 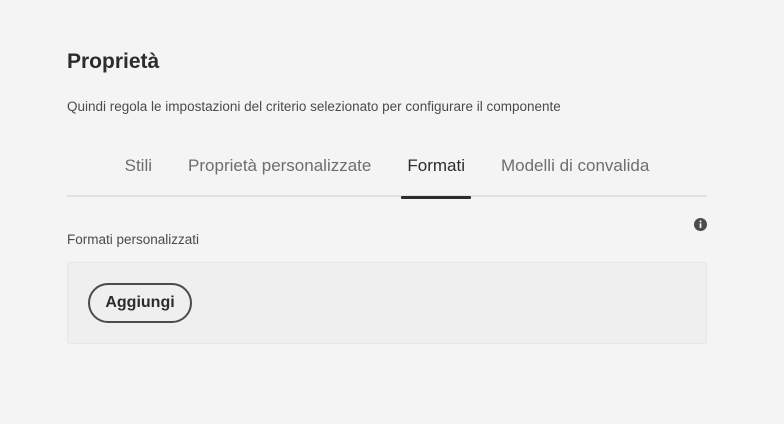 I want to click on info-circle-icon, so click(x=700, y=224).